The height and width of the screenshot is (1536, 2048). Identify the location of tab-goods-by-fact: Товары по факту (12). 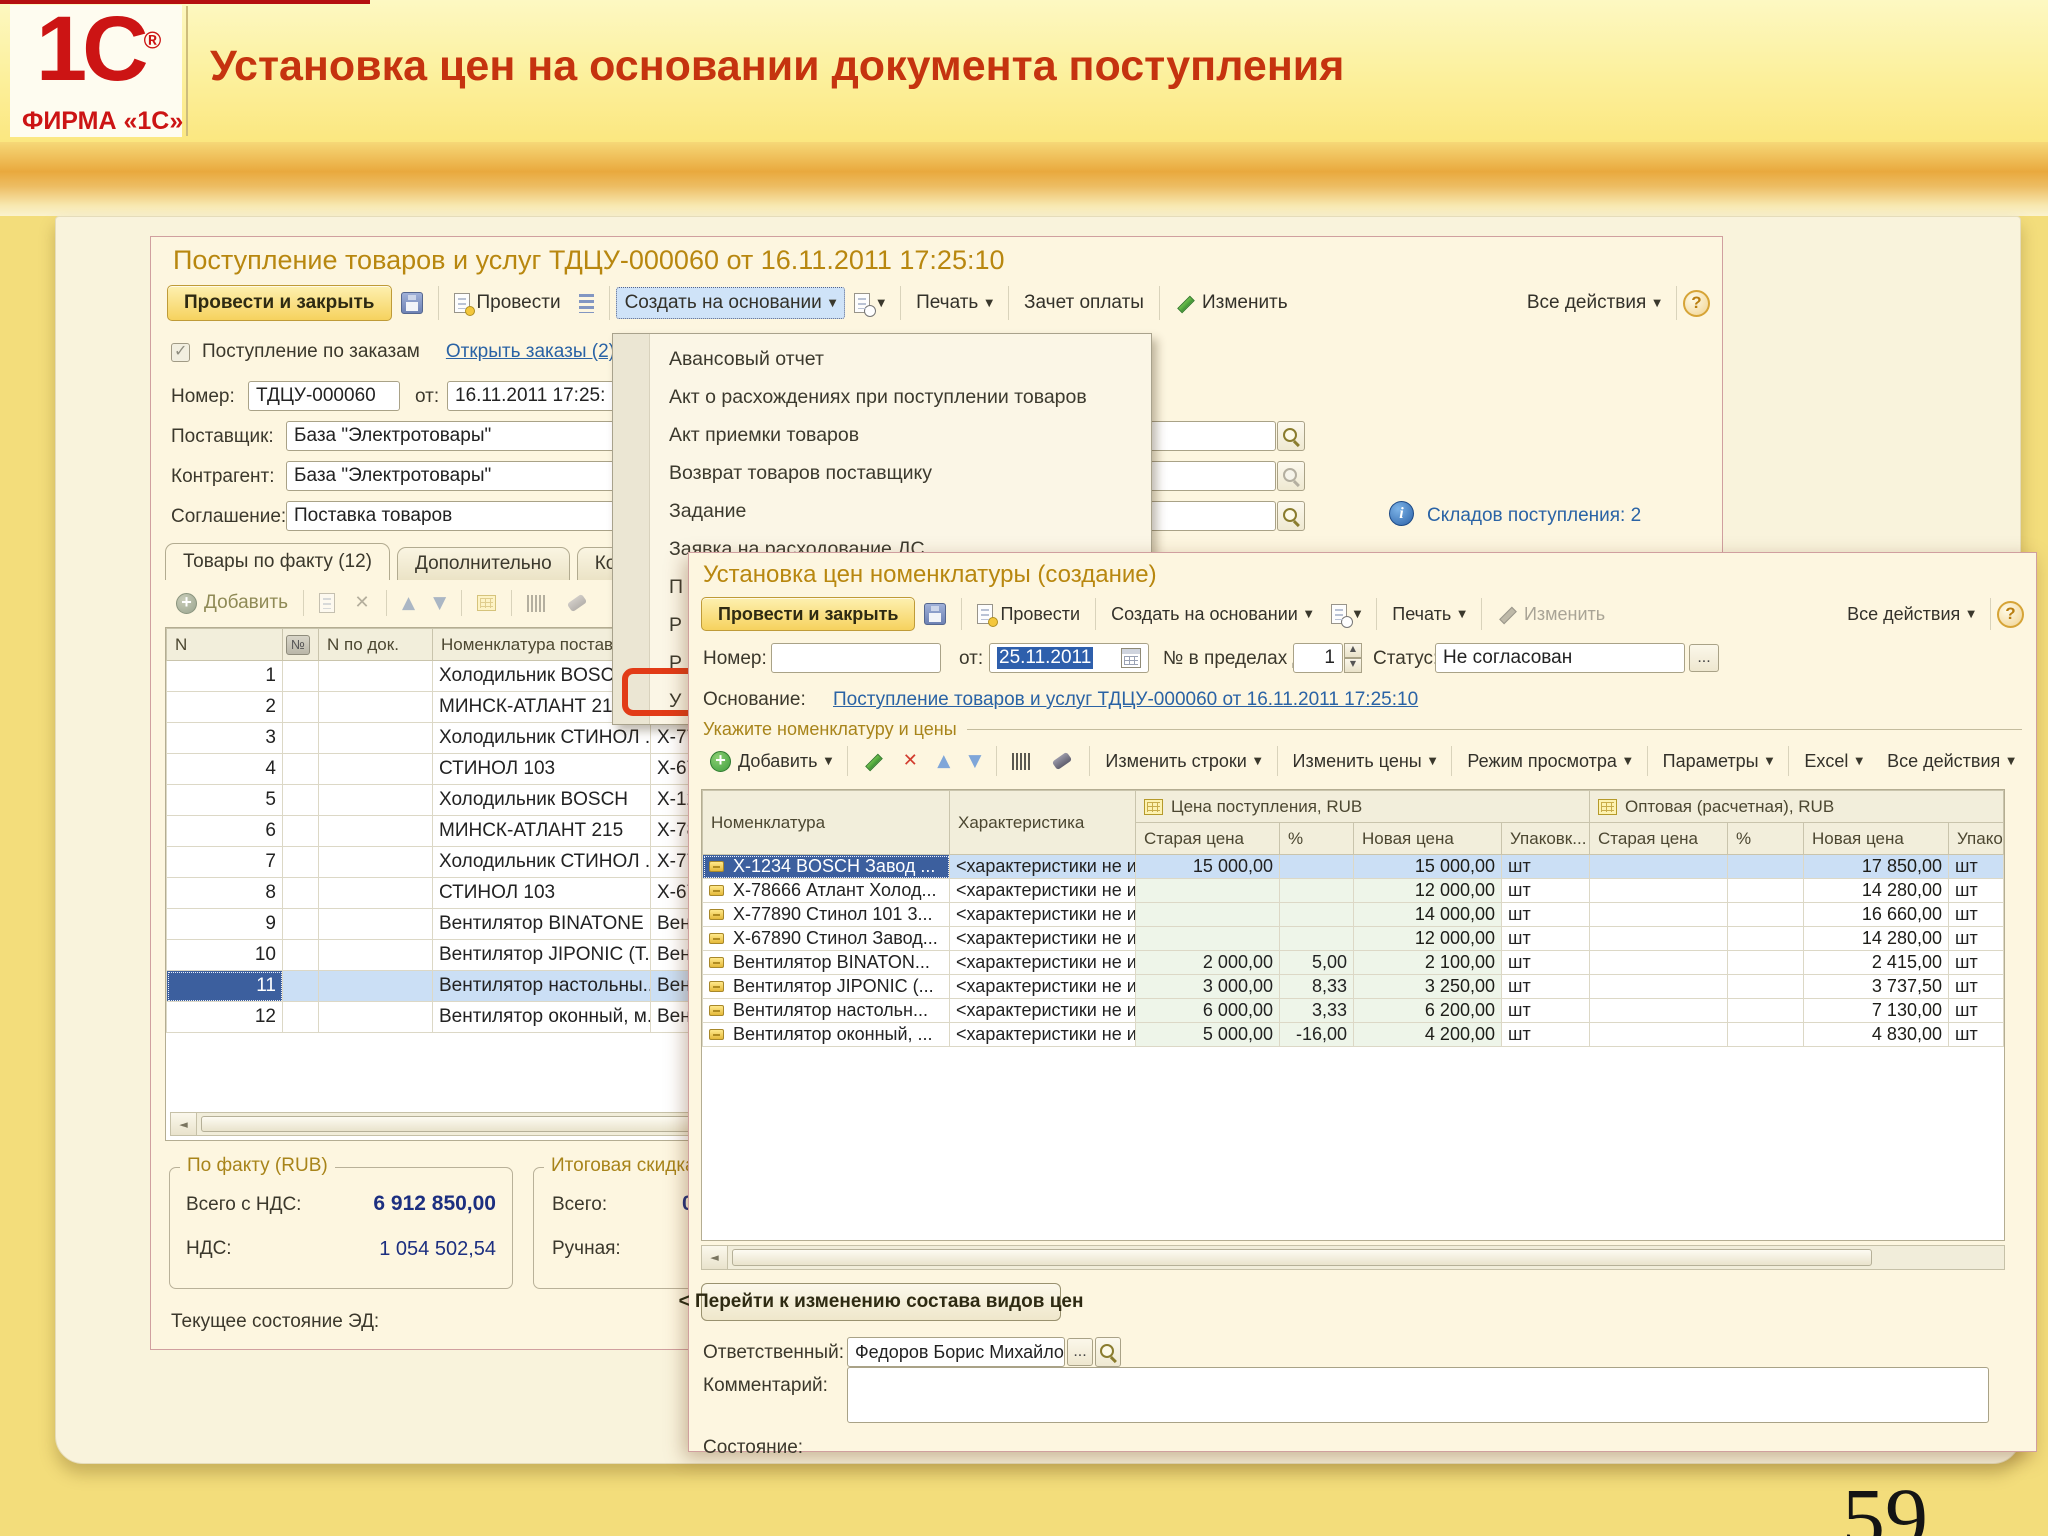
(277, 561).